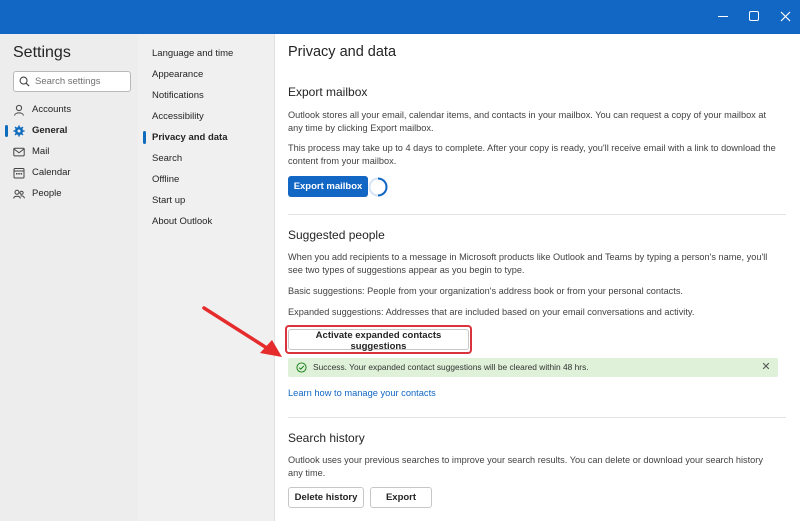 The image size is (800, 521). I want to click on subnav-appearance: Appearance, so click(206, 75).